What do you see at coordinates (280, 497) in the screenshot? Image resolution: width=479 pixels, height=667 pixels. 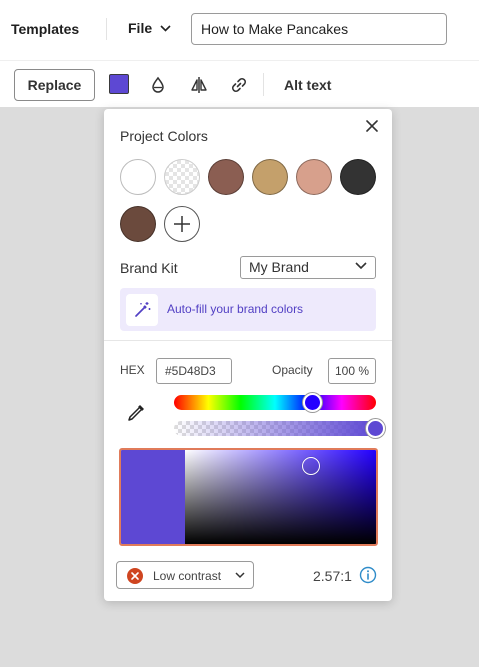 I see `saturation-brightness-area` at bounding box center [280, 497].